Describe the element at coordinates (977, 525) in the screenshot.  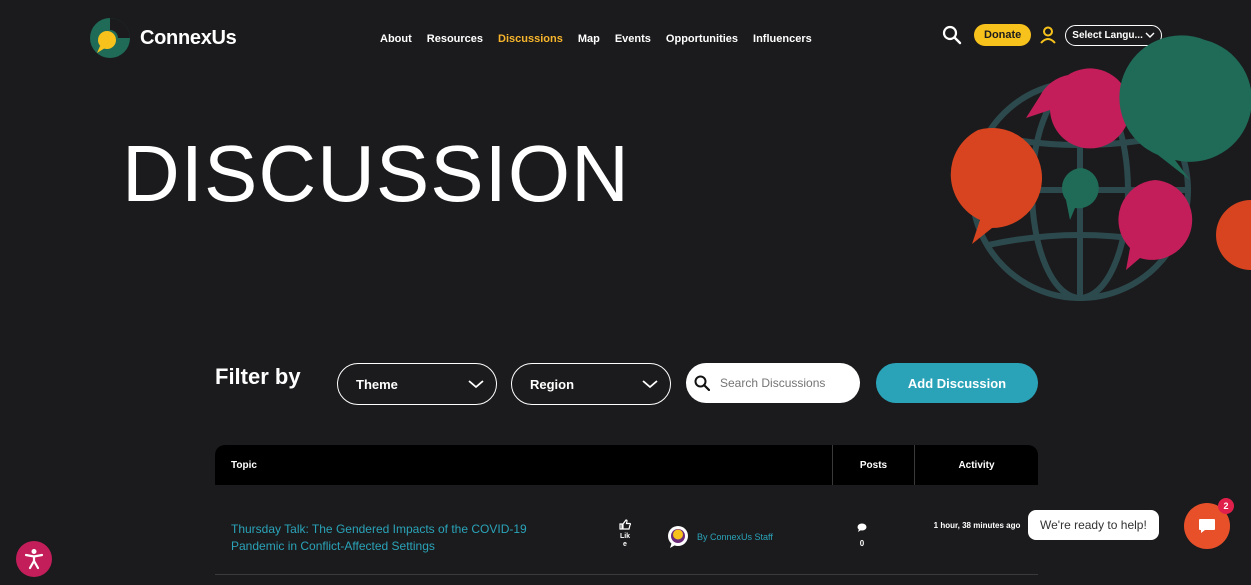
I see `activity-time: 1 hour, 38 minutes ago` at that location.